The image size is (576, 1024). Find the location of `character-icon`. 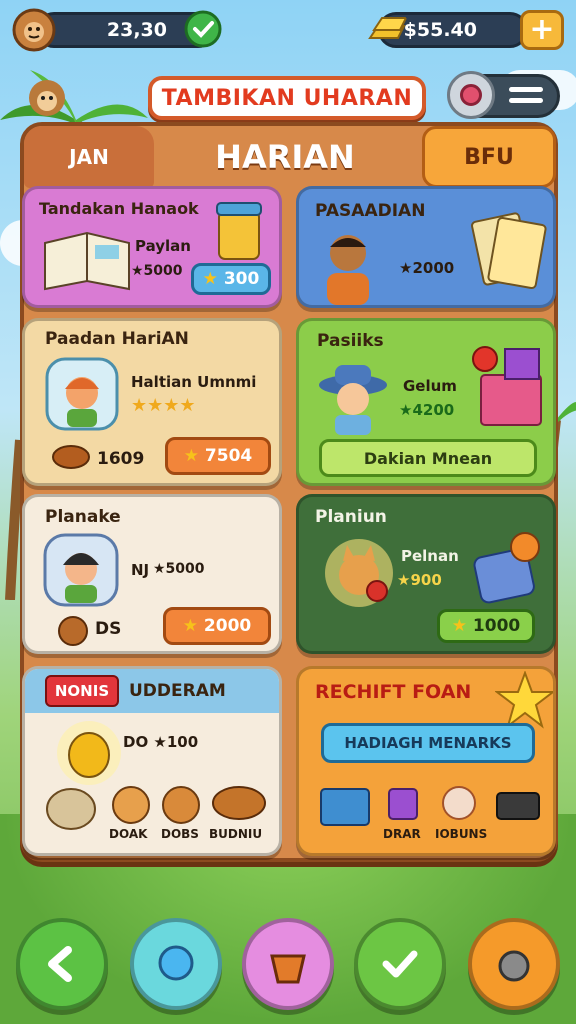

character-icon is located at coordinates (348, 270).